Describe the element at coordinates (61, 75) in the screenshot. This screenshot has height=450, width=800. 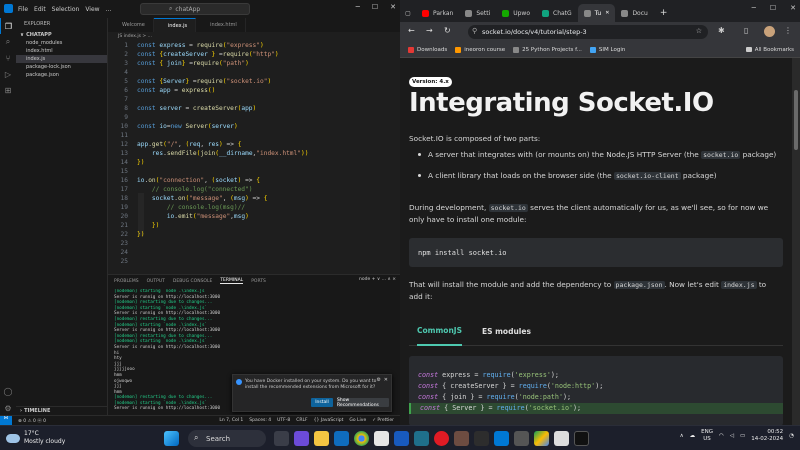
I see `file-item: package.json` at that location.